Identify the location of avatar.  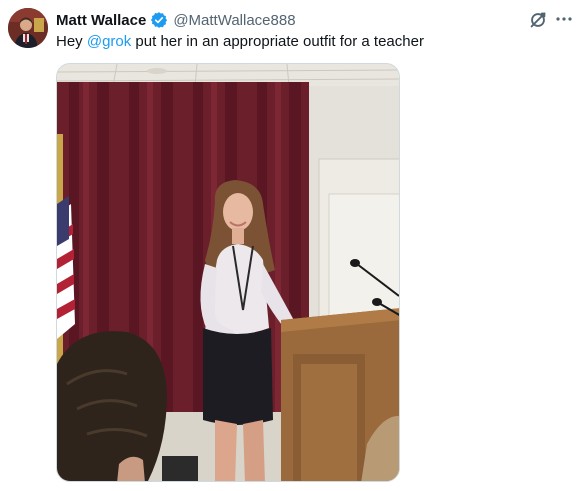
(28, 28).